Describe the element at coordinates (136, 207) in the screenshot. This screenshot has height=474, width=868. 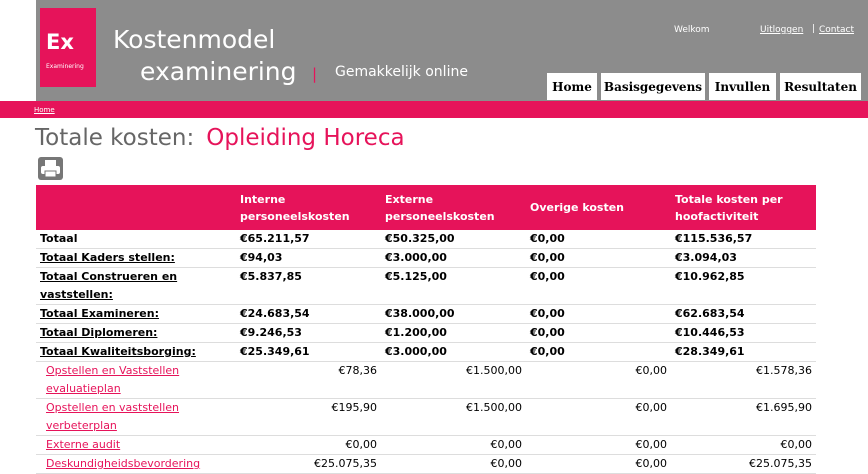
I see `col-header-label` at that location.